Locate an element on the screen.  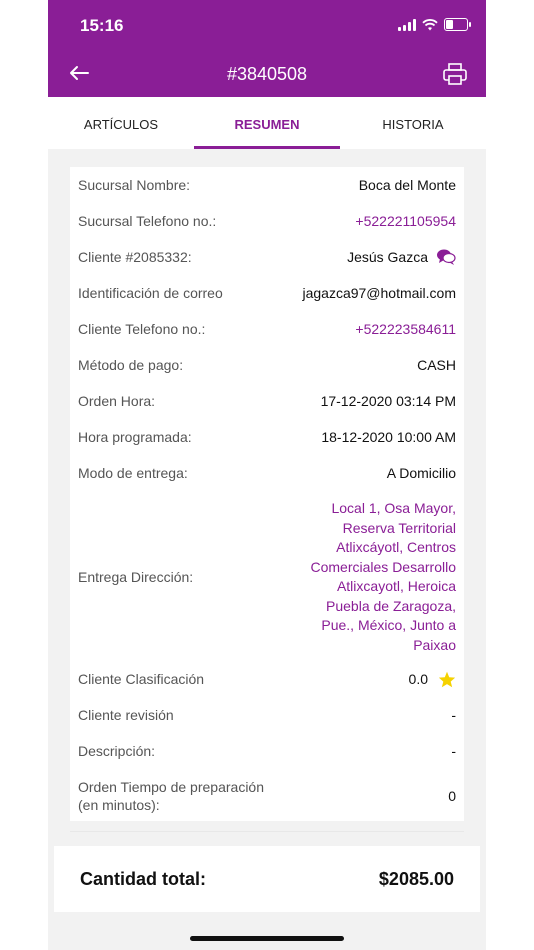
wifi-icon is located at coordinates (430, 24).